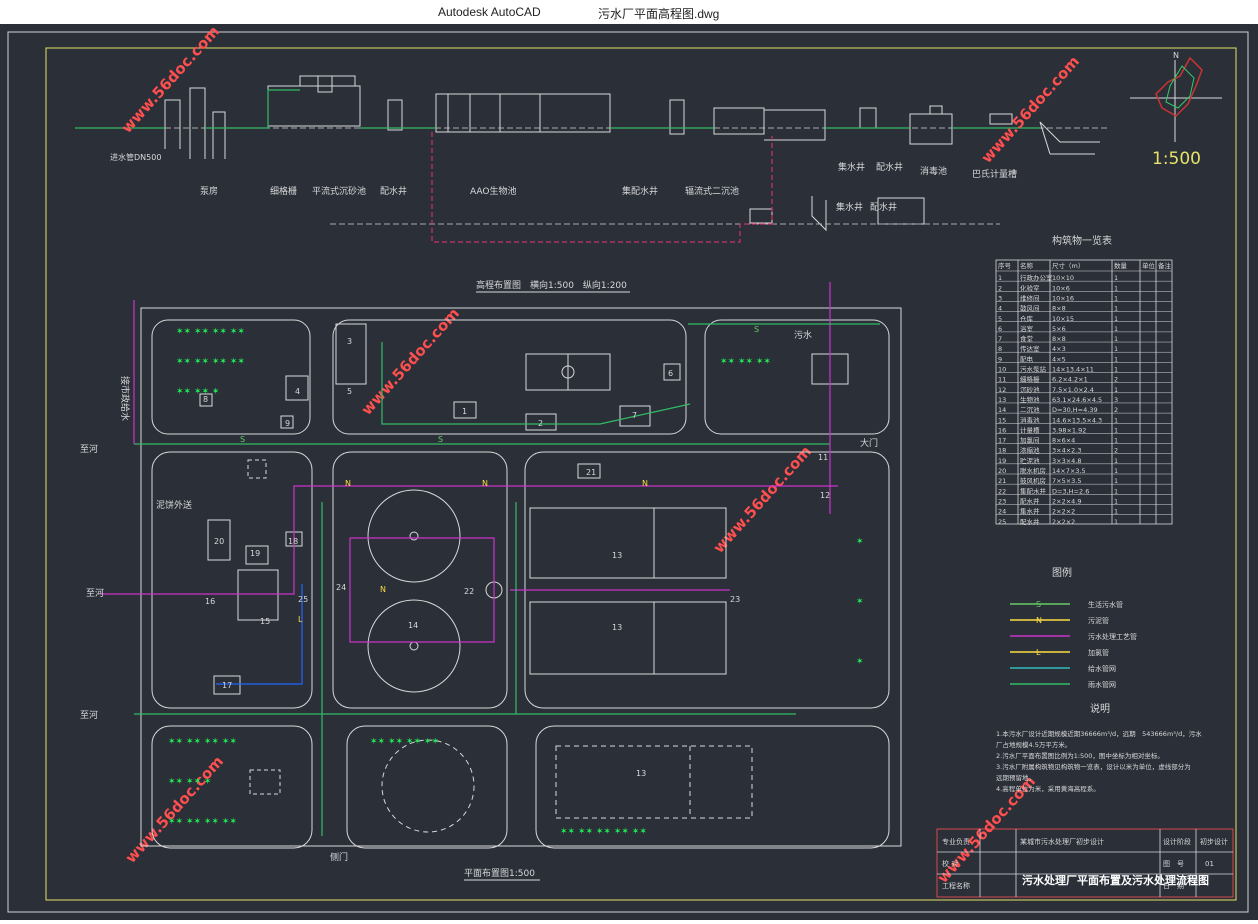  Describe the element at coordinates (205, 399) in the screenshot. I see `svg-text: 8` at that location.